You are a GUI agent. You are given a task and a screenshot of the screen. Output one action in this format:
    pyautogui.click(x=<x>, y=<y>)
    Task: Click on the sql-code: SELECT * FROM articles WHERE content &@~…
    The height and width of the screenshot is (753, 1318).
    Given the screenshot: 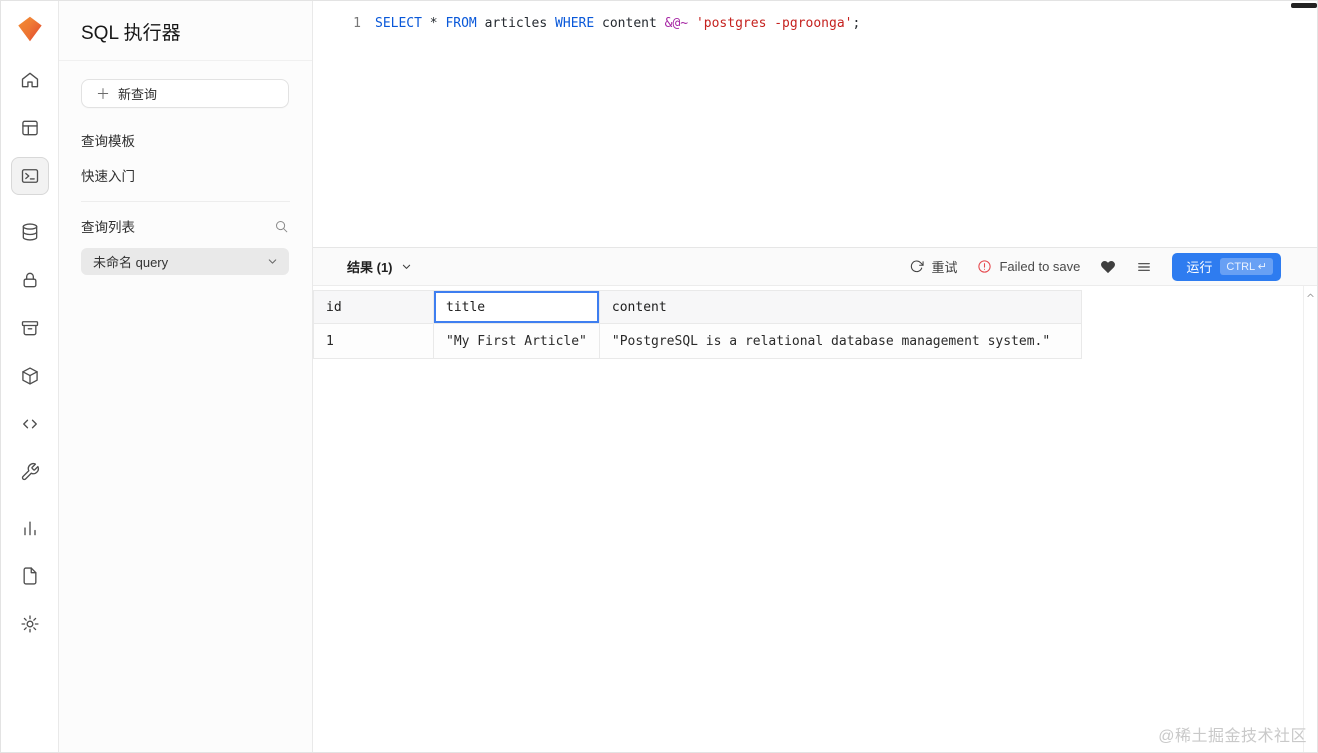 What is the action you would take?
    pyautogui.click(x=610, y=23)
    